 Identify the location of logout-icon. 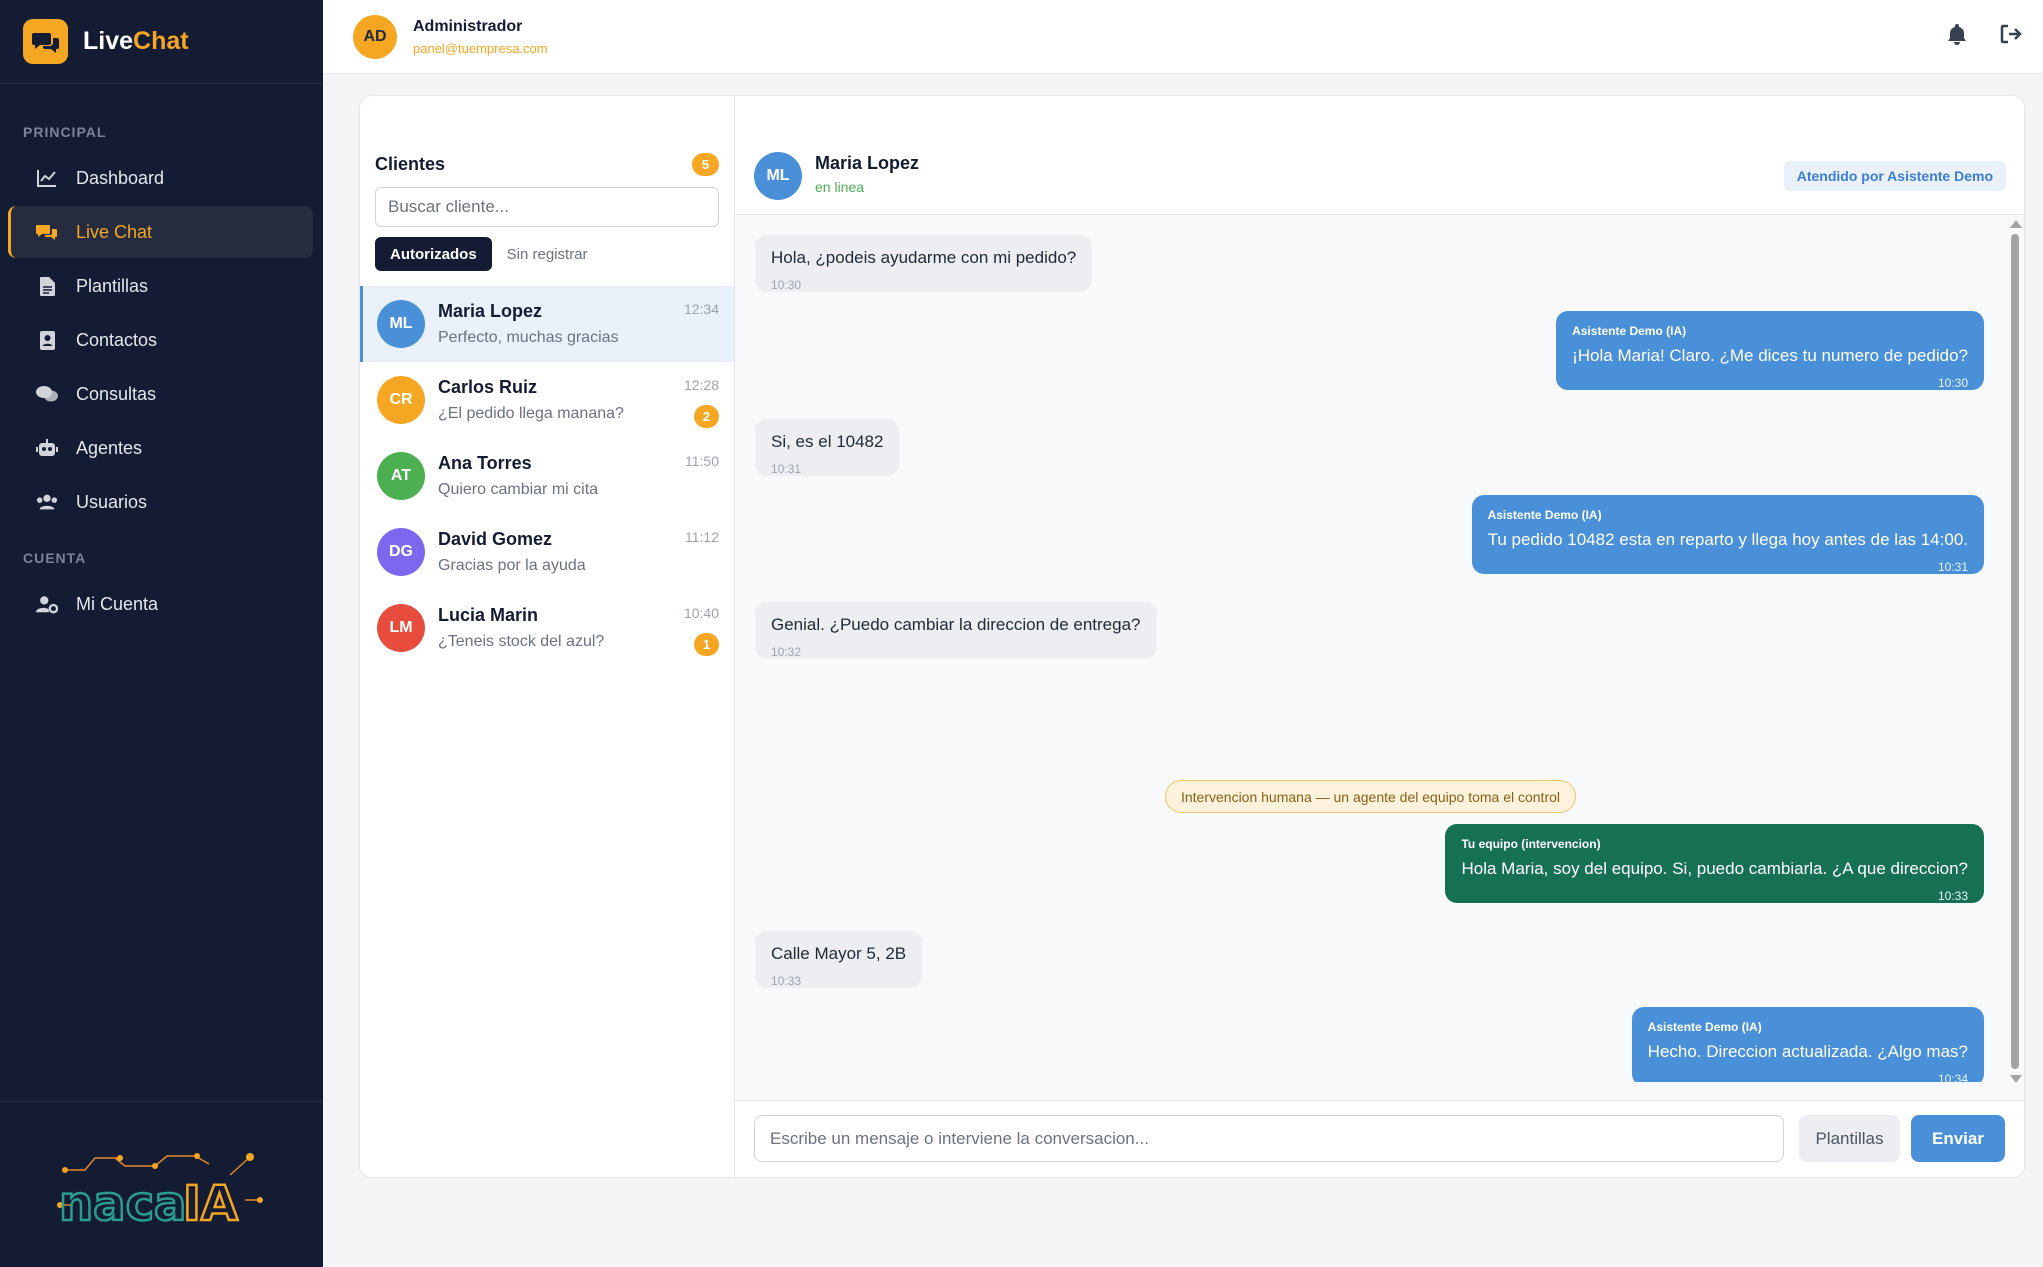
(2011, 34).